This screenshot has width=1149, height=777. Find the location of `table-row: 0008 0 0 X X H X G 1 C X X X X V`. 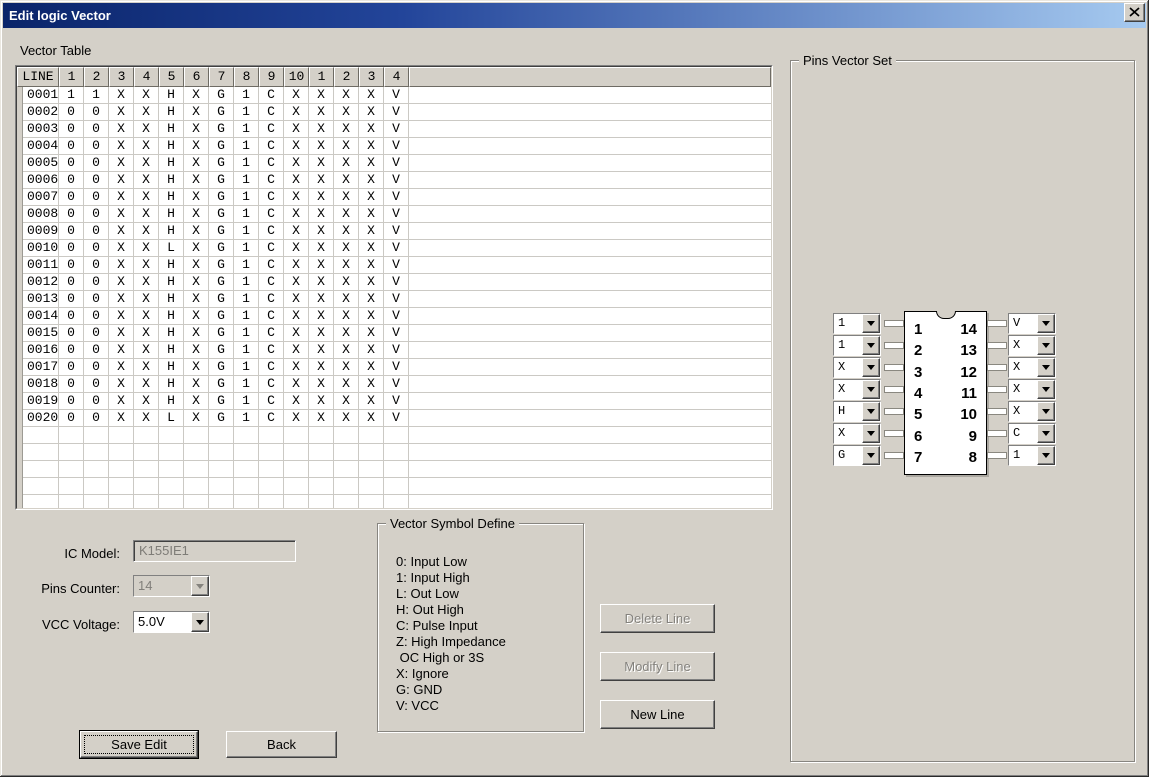

table-row: 0008 0 0 X X H X G 1 C X X X X V is located at coordinates (394, 214).